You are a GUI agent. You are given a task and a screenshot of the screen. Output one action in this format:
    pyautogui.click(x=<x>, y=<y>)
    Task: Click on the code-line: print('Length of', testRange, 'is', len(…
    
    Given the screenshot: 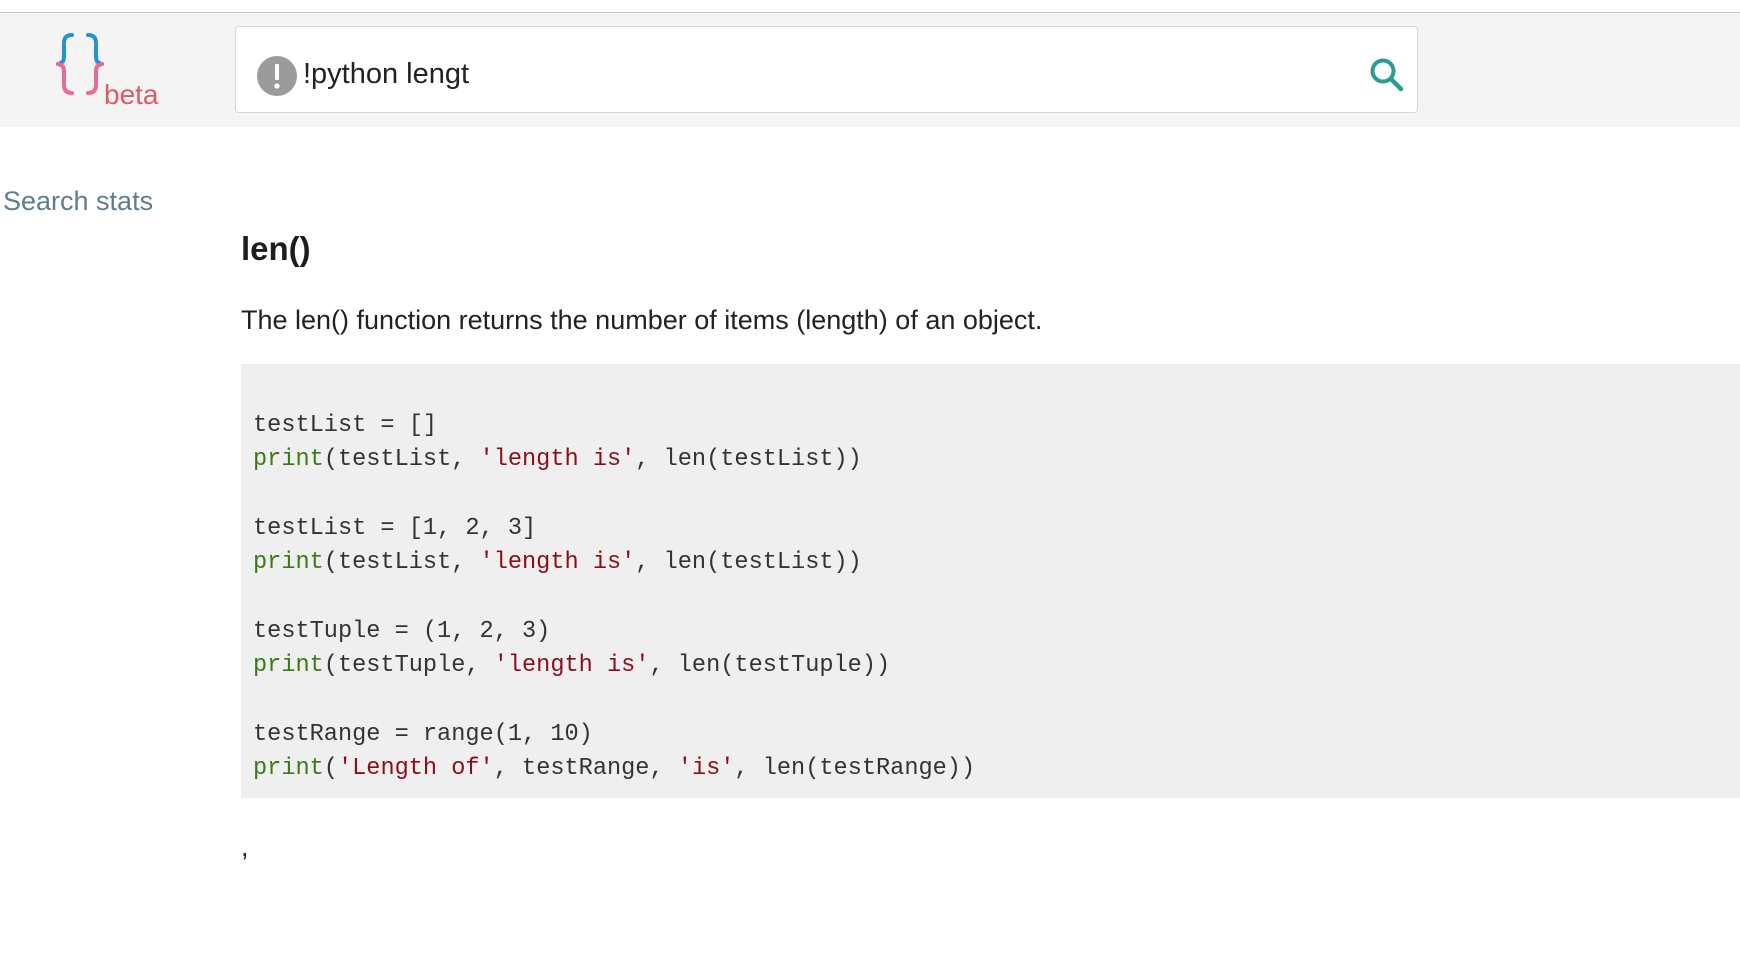 What is the action you would take?
    pyautogui.click(x=996, y=769)
    